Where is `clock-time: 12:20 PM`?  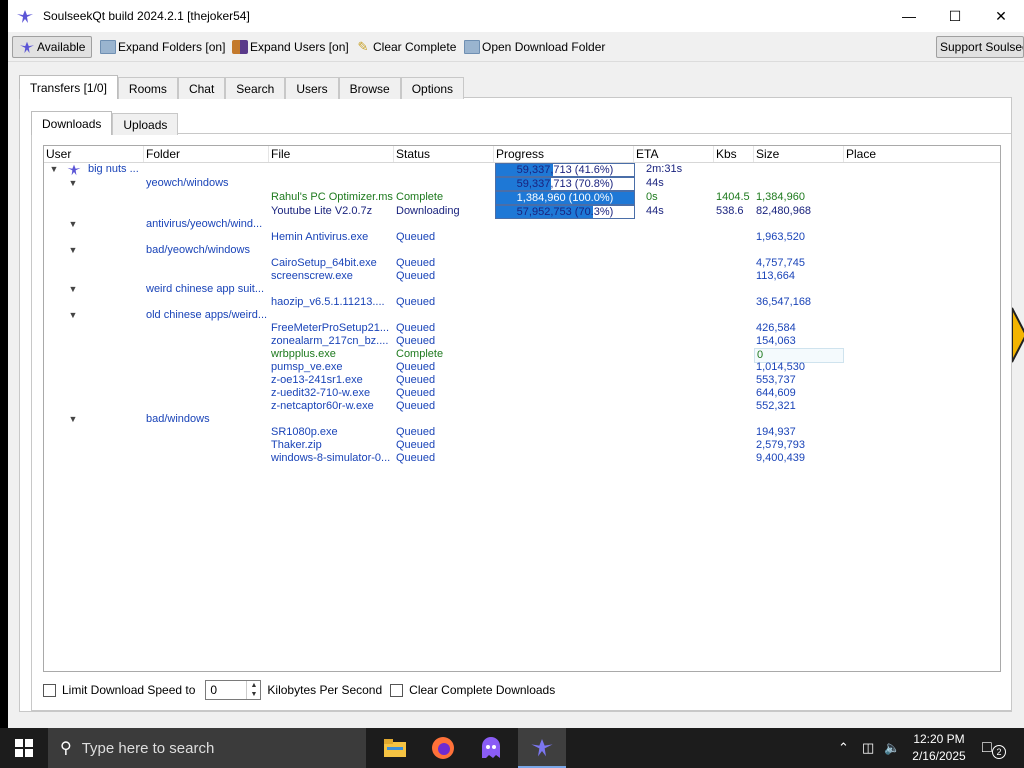 clock-time: 12:20 PM is located at coordinates (939, 739).